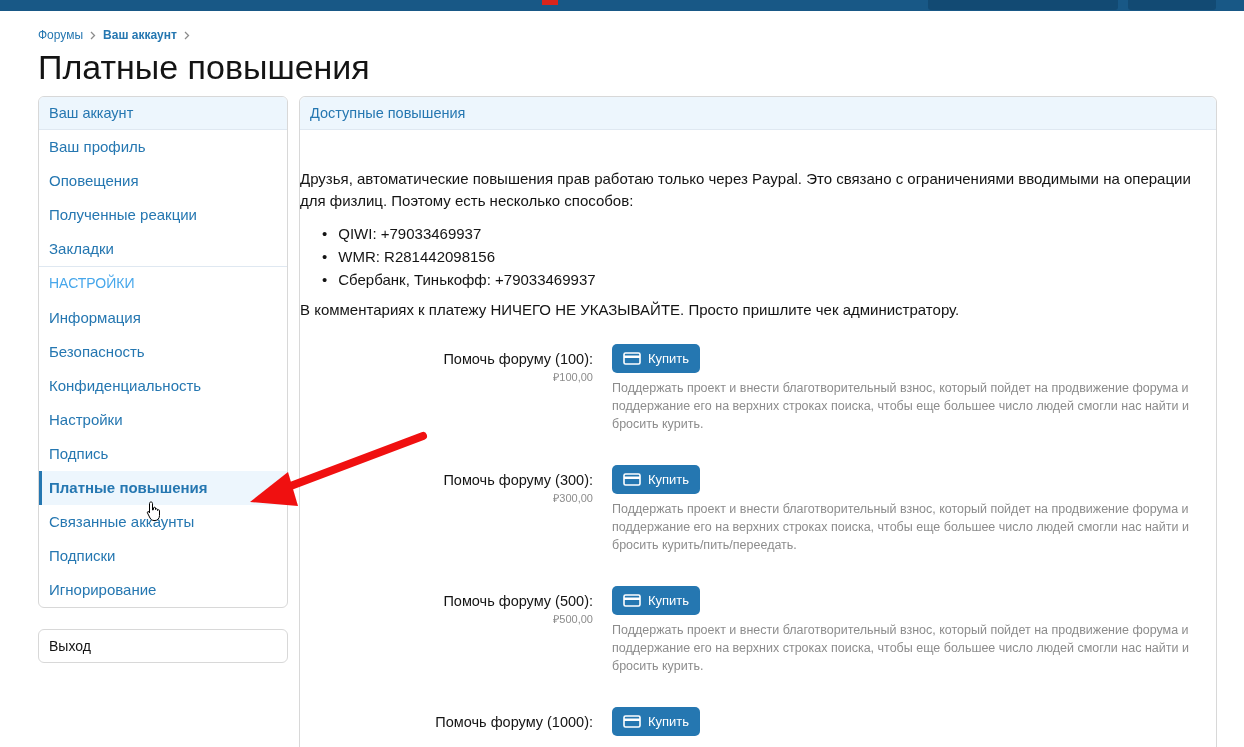 This screenshot has height=747, width=1244. Describe the element at coordinates (517, 359) in the screenshot. I see `upgrade-title: Помочь форуму (100):` at that location.